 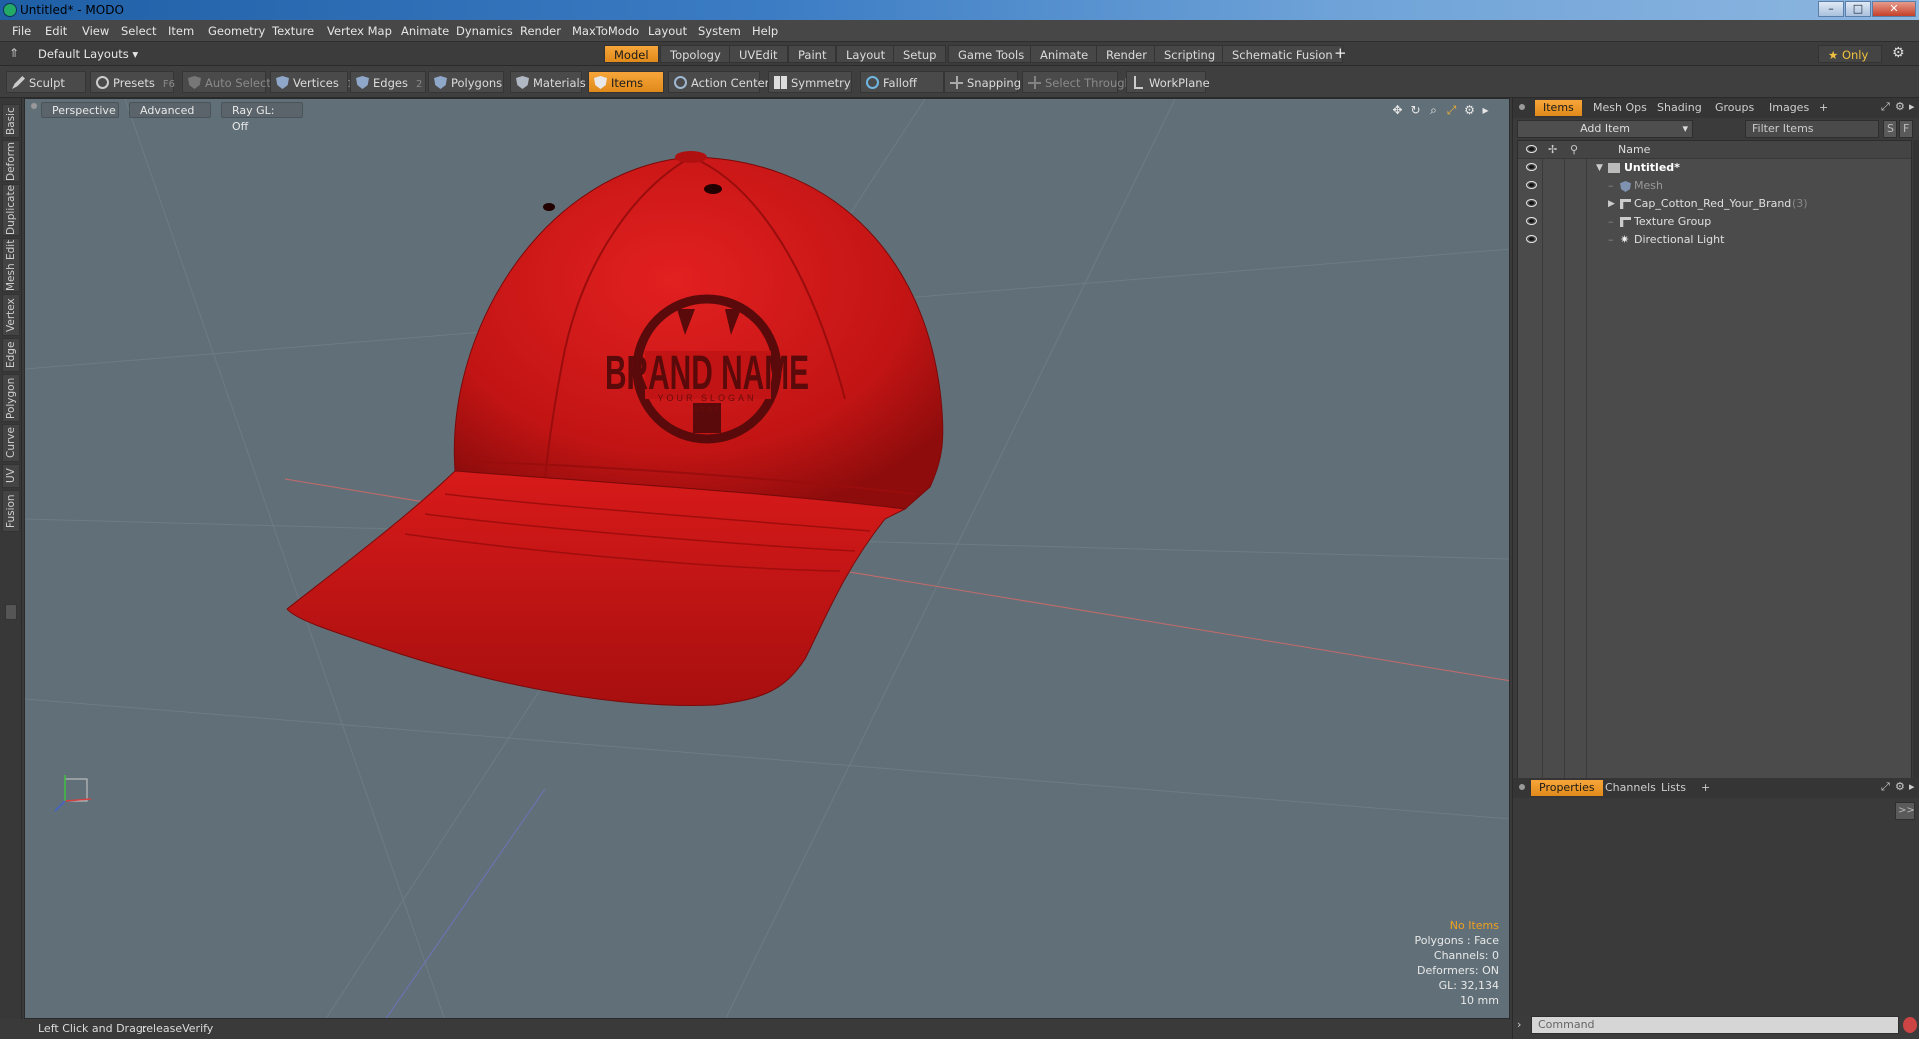 What do you see at coordinates (1433, 110) in the screenshot?
I see `zoom-icon: ⌕` at bounding box center [1433, 110].